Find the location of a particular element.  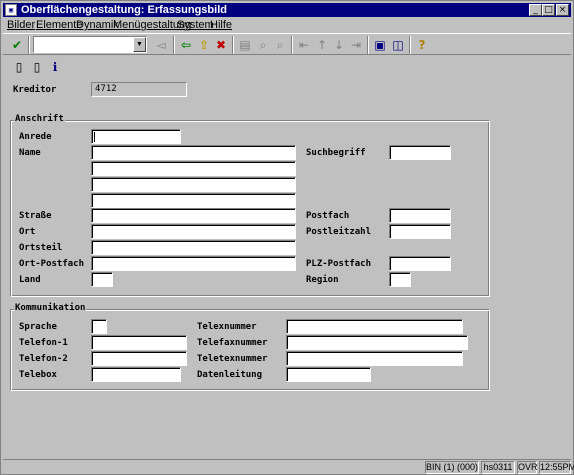

ortsteil-field is located at coordinates (193, 247).